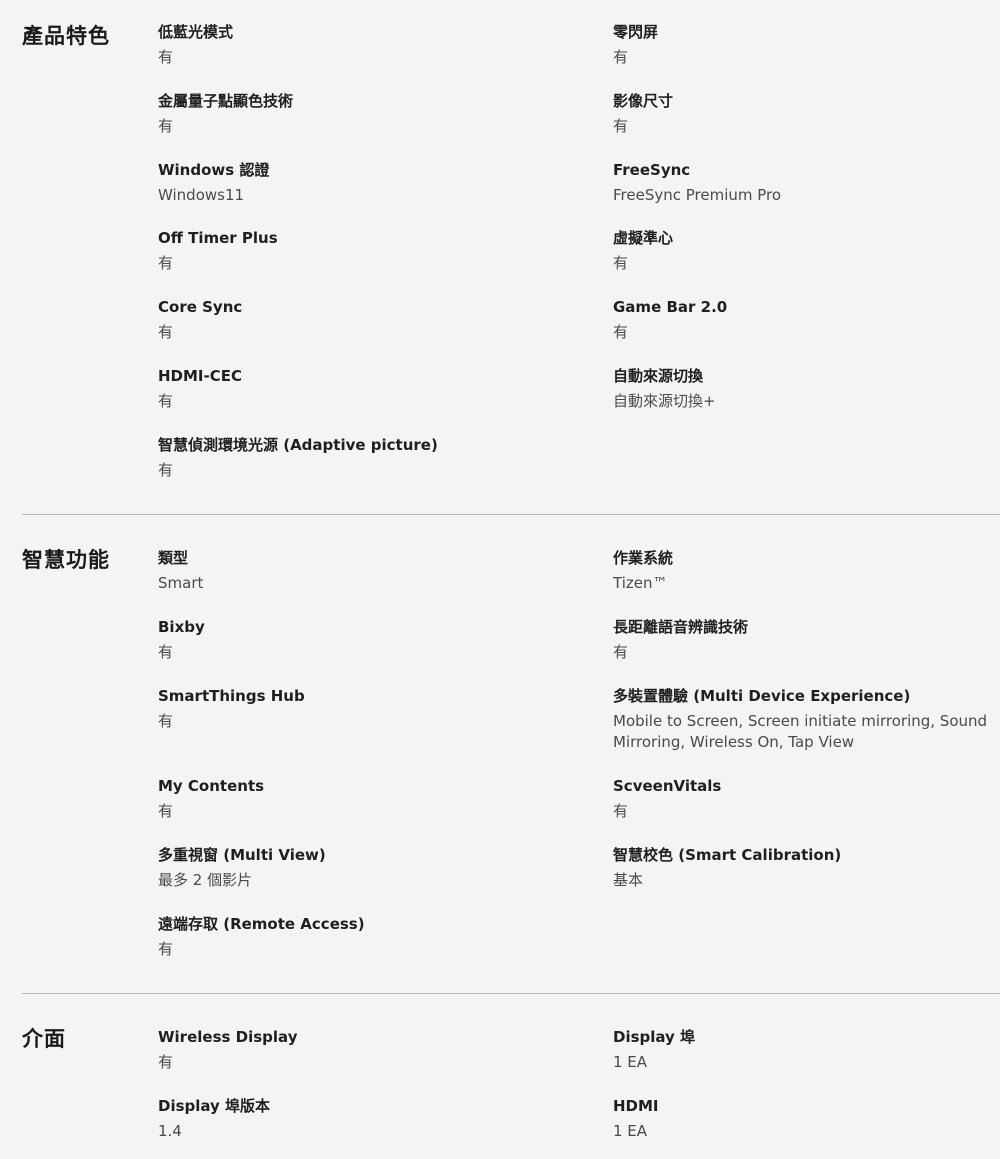 This screenshot has height=1159, width=1000. Describe the element at coordinates (66, 36) in the screenshot. I see `section-title: 產品特色` at that location.